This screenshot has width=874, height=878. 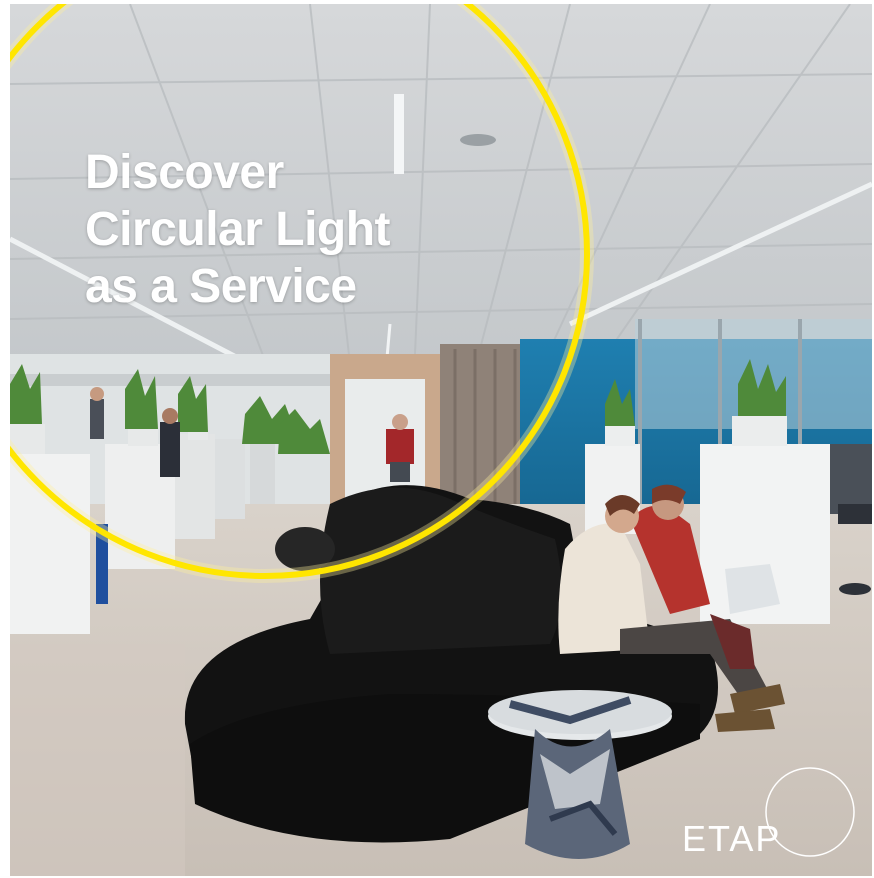 What do you see at coordinates (732, 838) in the screenshot?
I see `brand-name: ETAP` at bounding box center [732, 838].